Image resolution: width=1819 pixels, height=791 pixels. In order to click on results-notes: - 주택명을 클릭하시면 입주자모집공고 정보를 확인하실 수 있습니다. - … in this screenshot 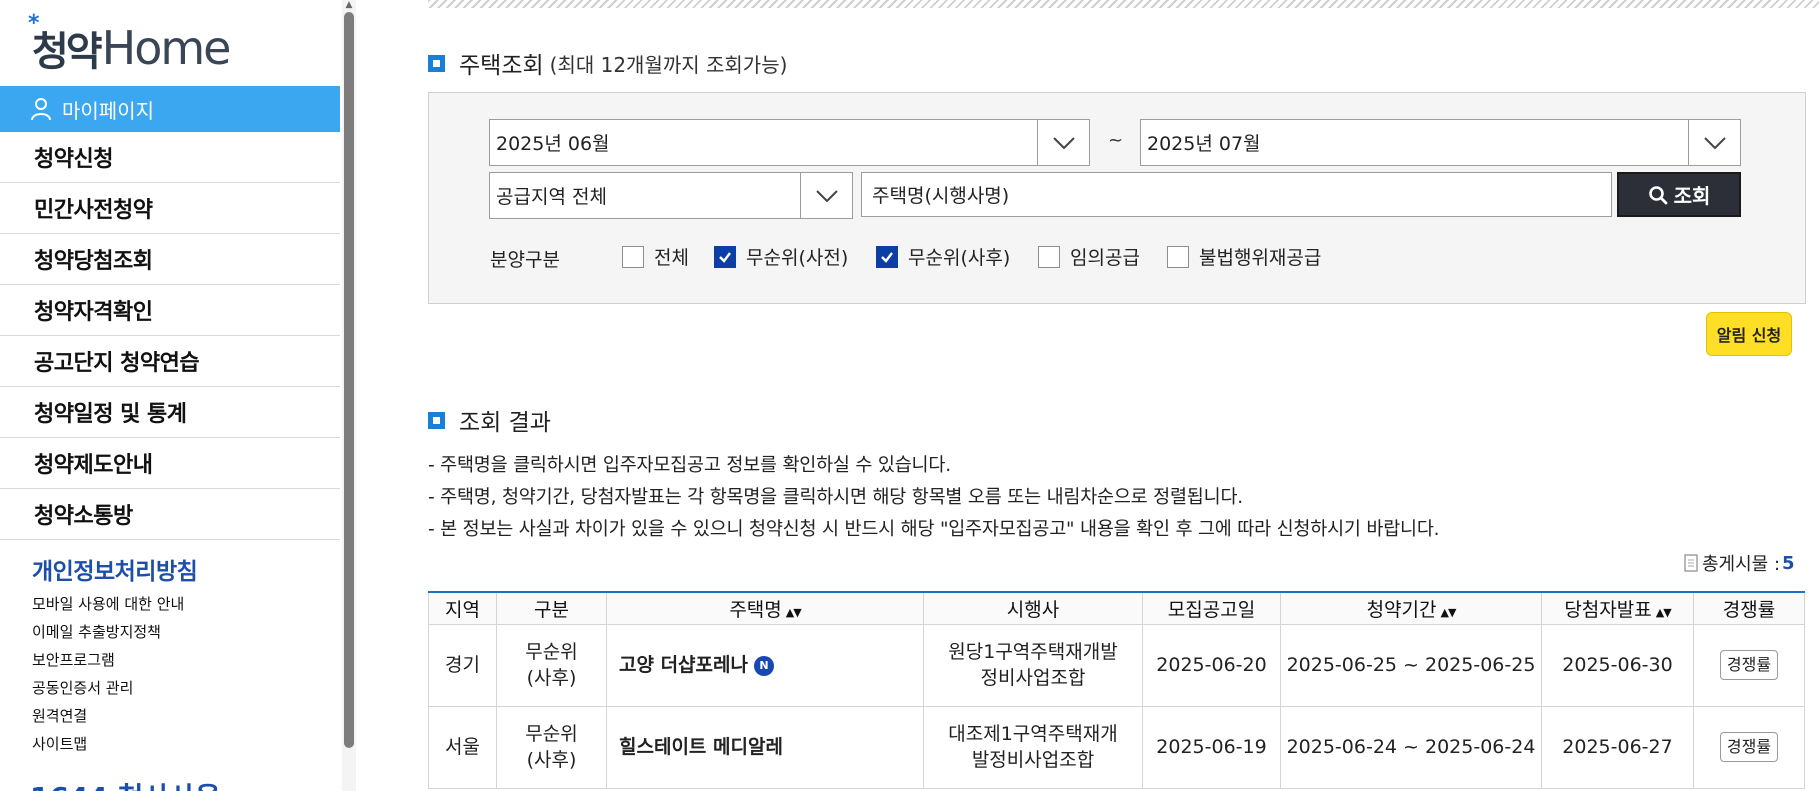, I will do `click(934, 500)`.